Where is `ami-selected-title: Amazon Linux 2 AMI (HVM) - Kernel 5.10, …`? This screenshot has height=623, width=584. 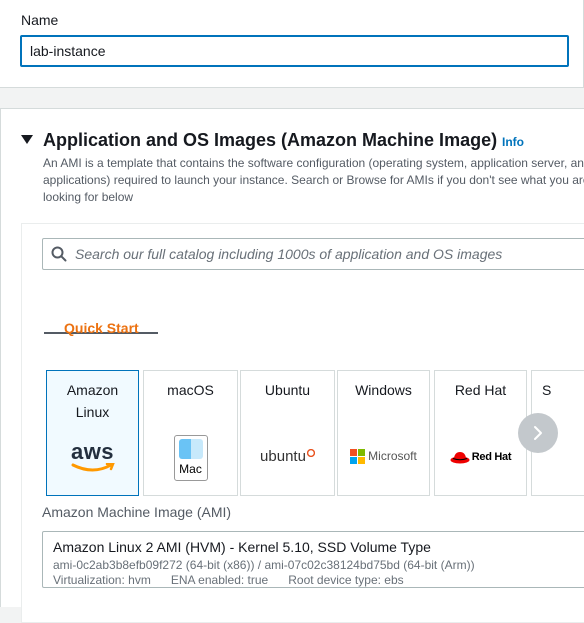 ami-selected-title: Amazon Linux 2 AMI (HVM) - Kernel 5.10, … is located at coordinates (242, 547).